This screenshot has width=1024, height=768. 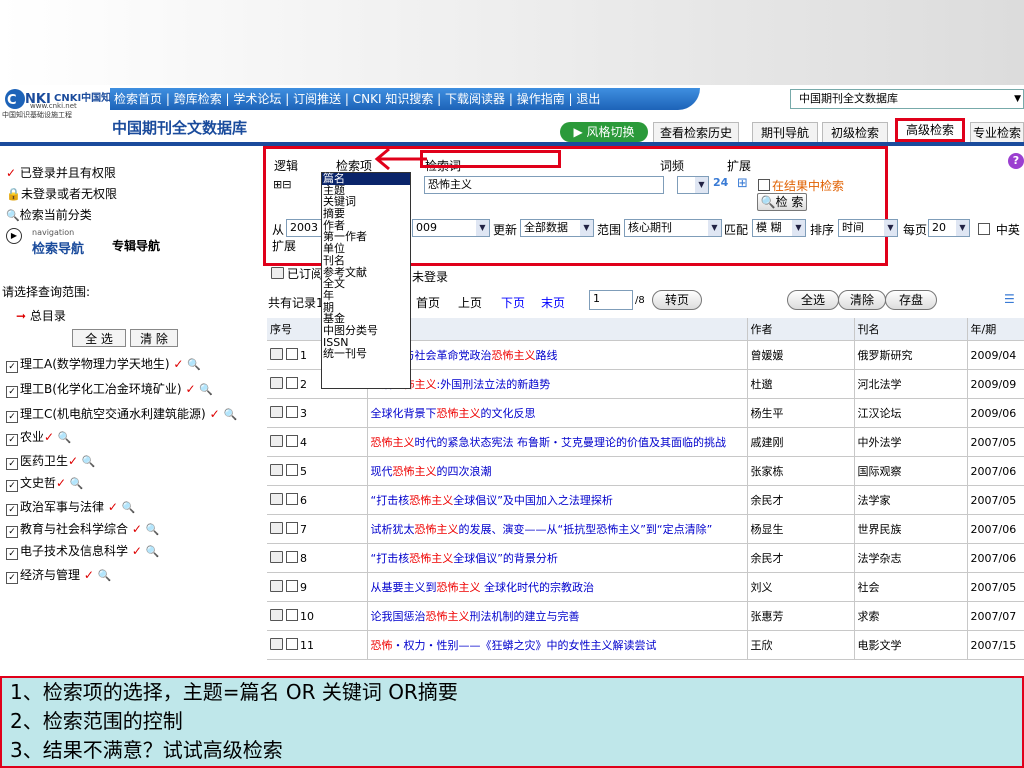 What do you see at coordinates (949, 228) in the screenshot?
I see `per-page-select: 20 ▼` at bounding box center [949, 228].